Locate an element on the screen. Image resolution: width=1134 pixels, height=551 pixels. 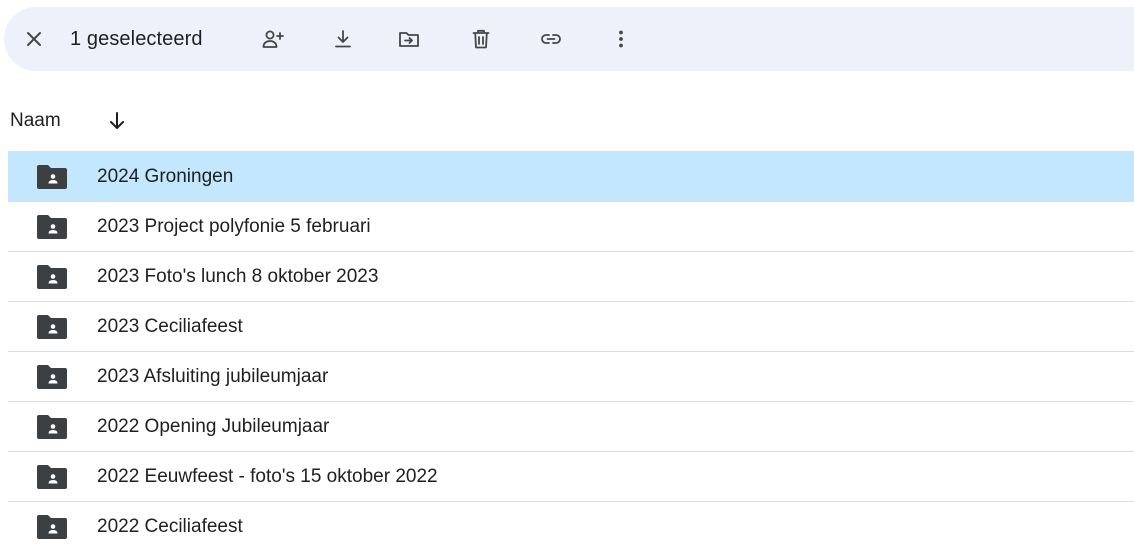
link-icon is located at coordinates (551, 39).